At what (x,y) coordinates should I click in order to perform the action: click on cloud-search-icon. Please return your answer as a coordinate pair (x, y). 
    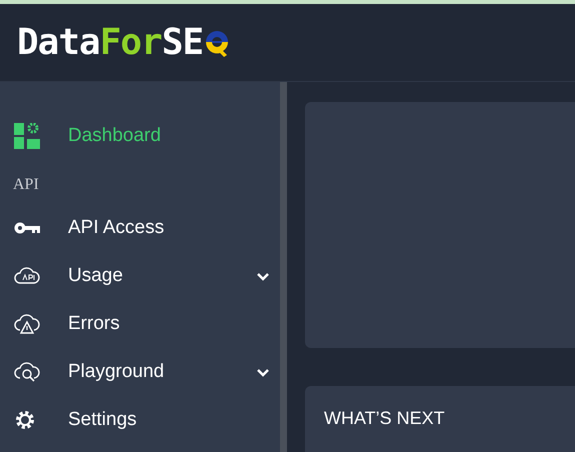
    Looking at the image, I should click on (27, 372).